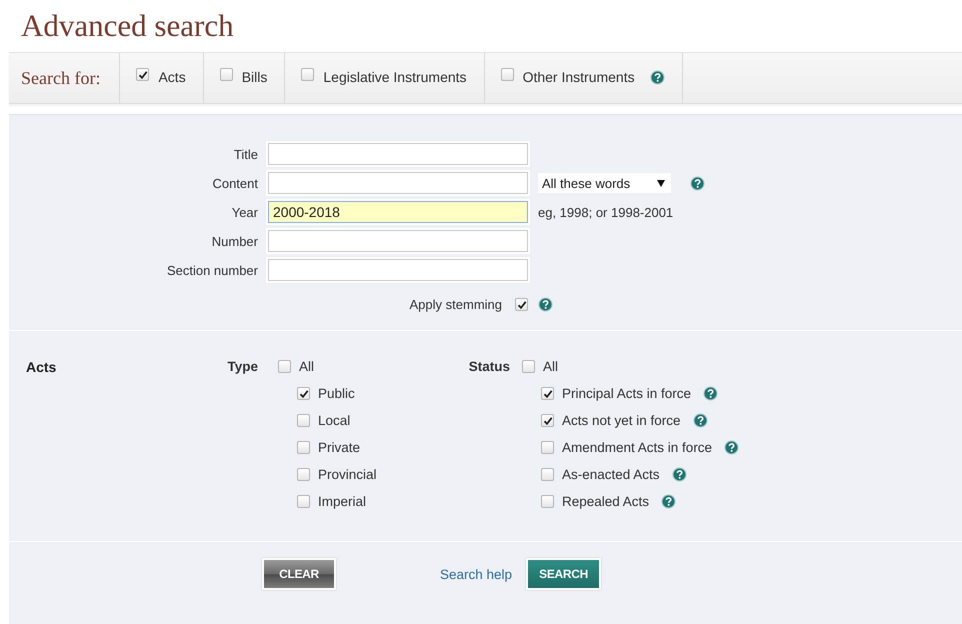 This screenshot has height=624, width=962. Describe the element at coordinates (339, 447) in the screenshot. I see `option-label: Private` at that location.